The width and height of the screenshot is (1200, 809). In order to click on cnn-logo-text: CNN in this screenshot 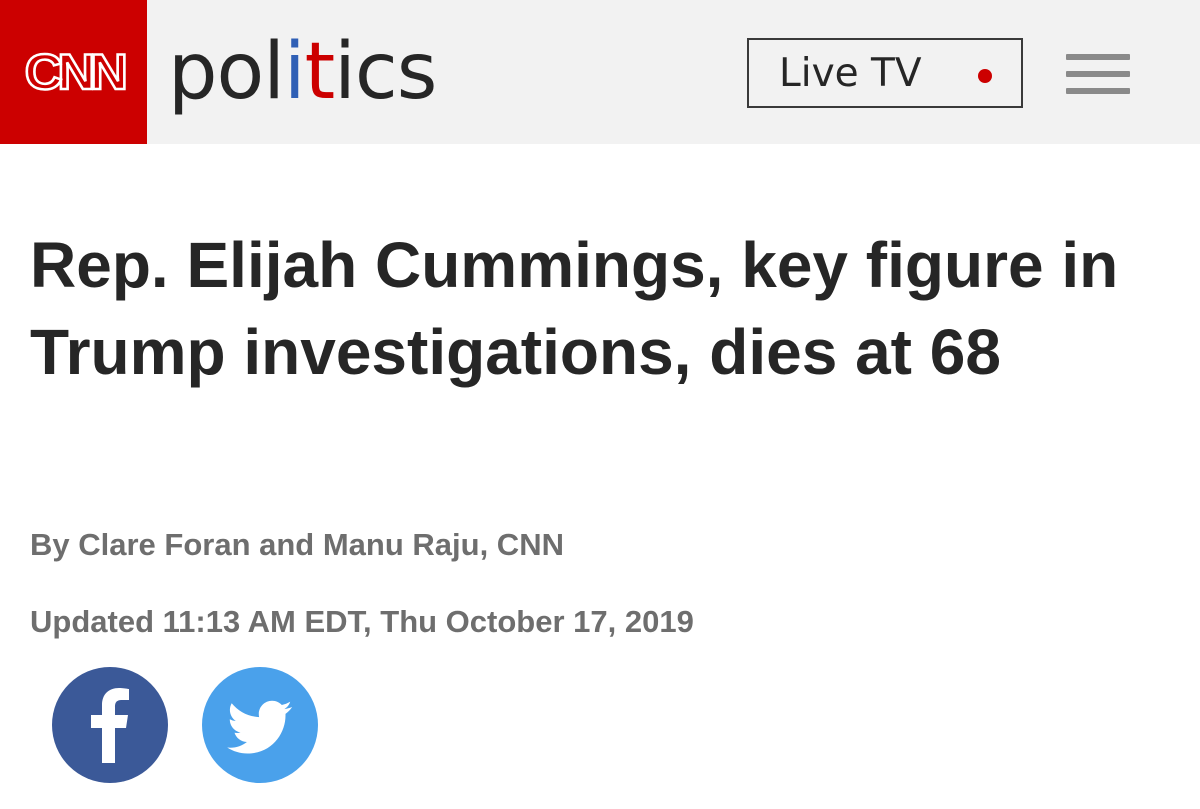, I will do `click(76, 72)`.